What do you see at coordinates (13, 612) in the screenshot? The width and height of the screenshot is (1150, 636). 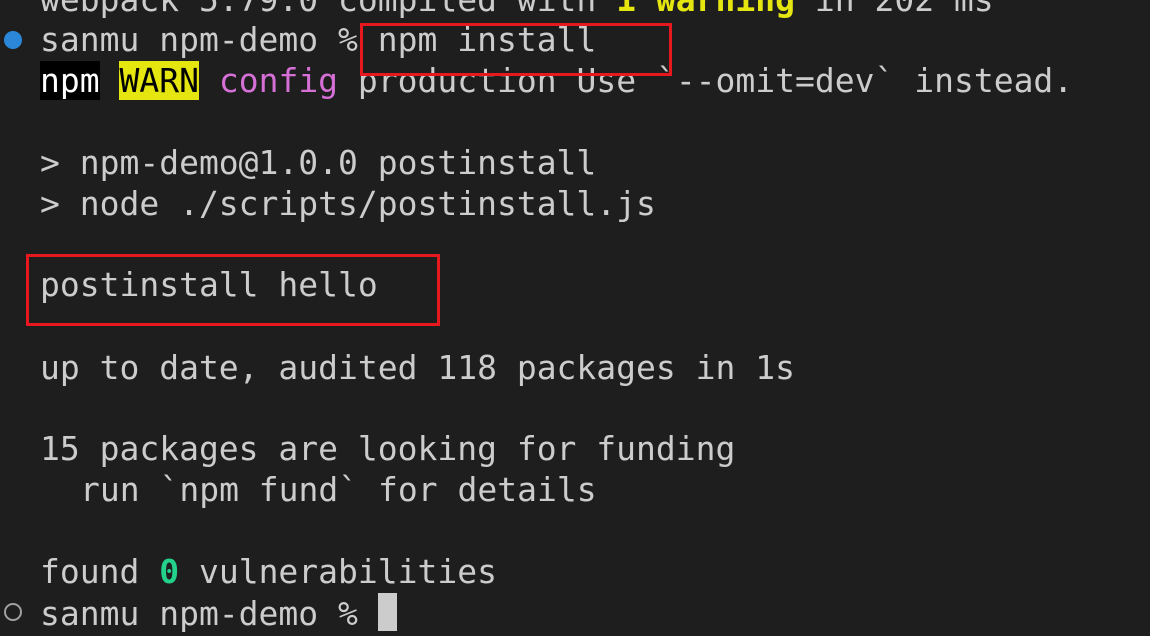 I see `prompt-status-dot-icon` at bounding box center [13, 612].